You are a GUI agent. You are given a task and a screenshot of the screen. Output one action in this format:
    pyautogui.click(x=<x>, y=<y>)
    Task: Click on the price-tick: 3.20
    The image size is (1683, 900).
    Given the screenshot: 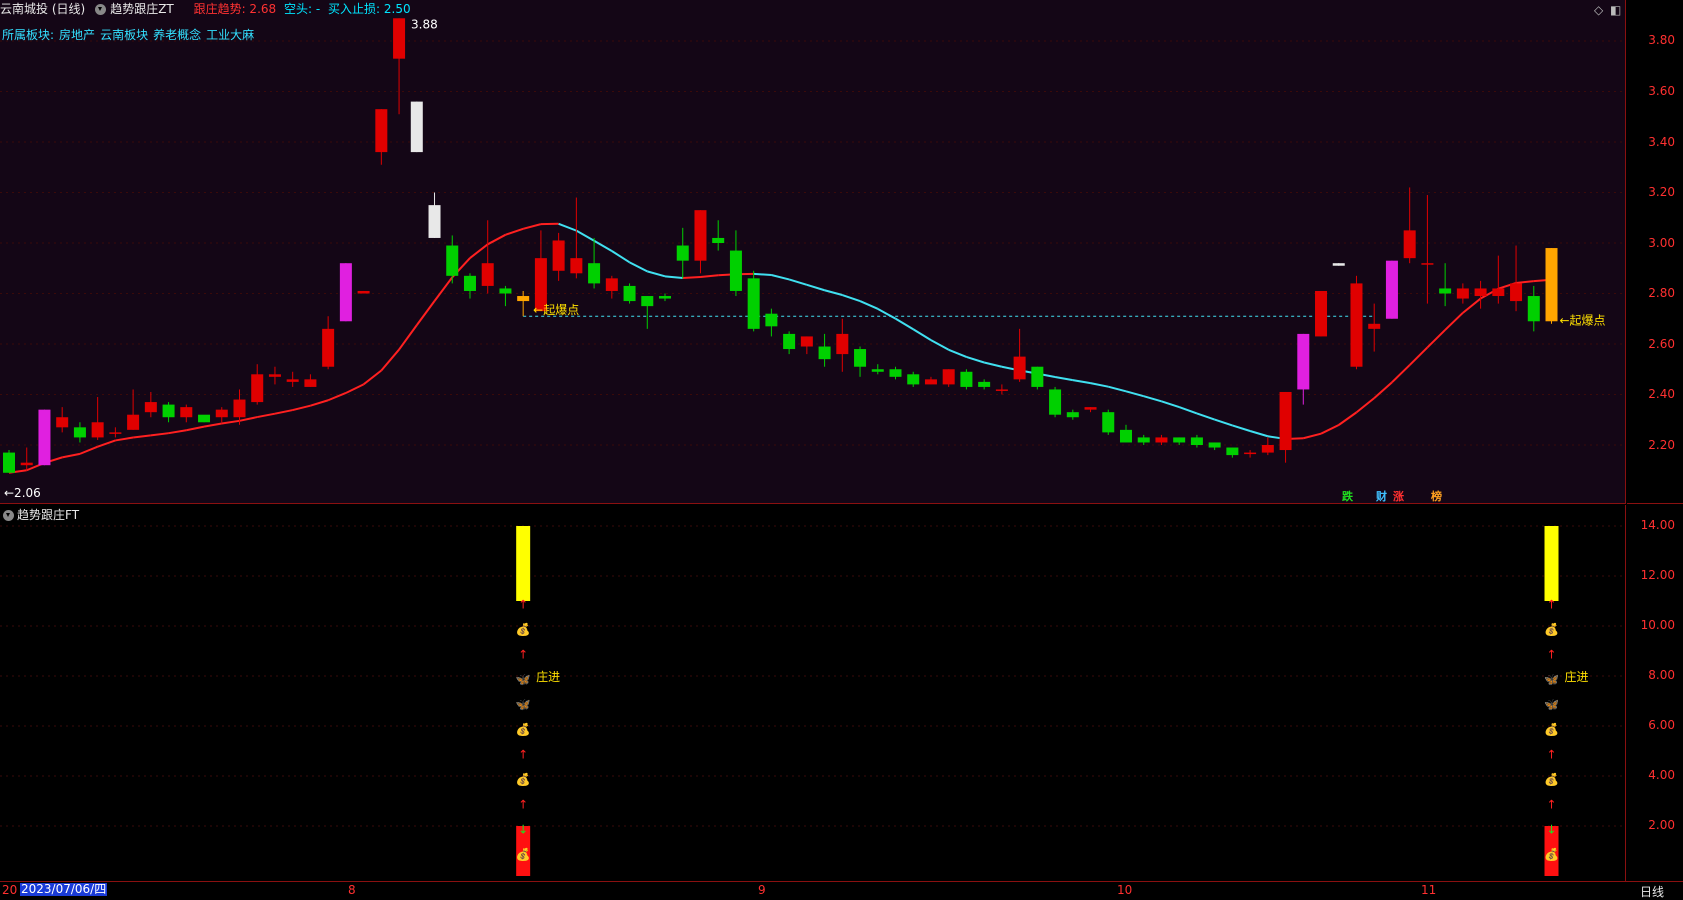 What is the action you would take?
    pyautogui.click(x=1661, y=192)
    